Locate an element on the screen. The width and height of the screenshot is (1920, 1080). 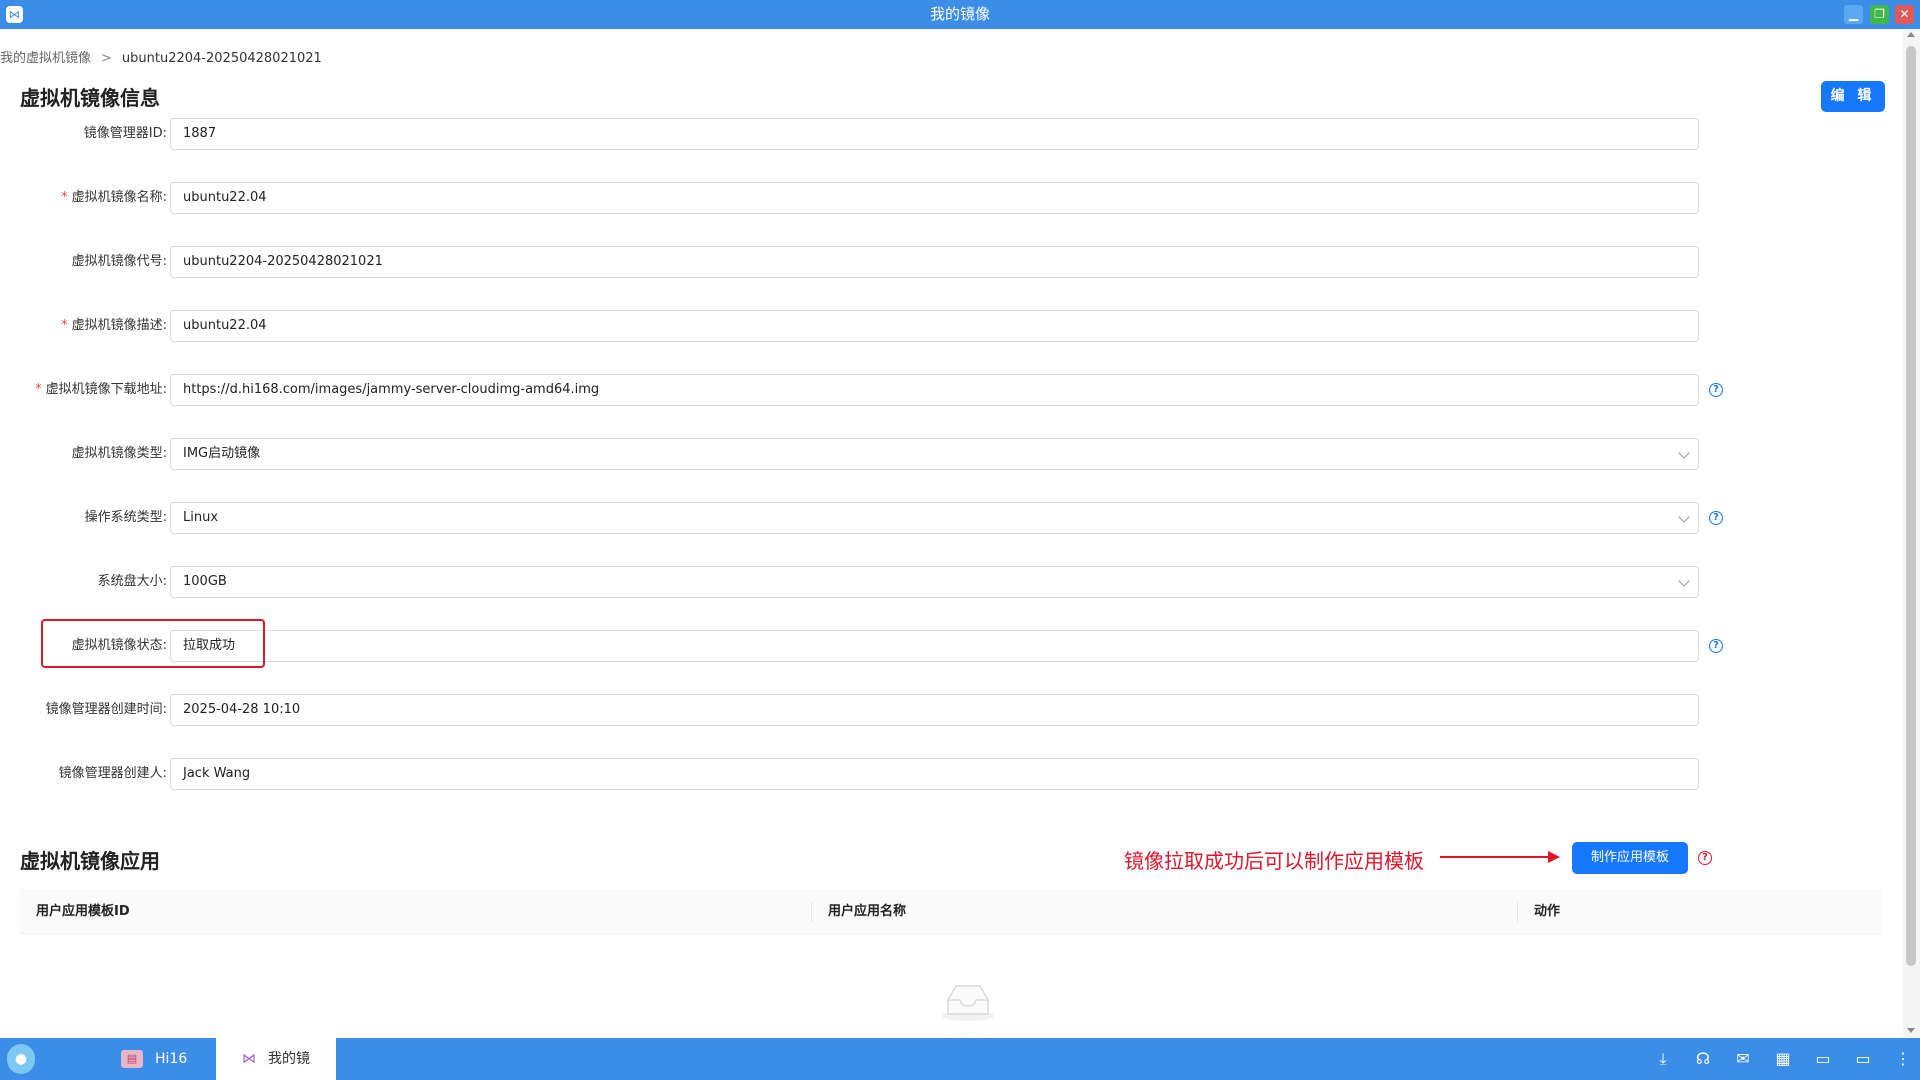
column-action: 动作 is located at coordinates (1547, 911).